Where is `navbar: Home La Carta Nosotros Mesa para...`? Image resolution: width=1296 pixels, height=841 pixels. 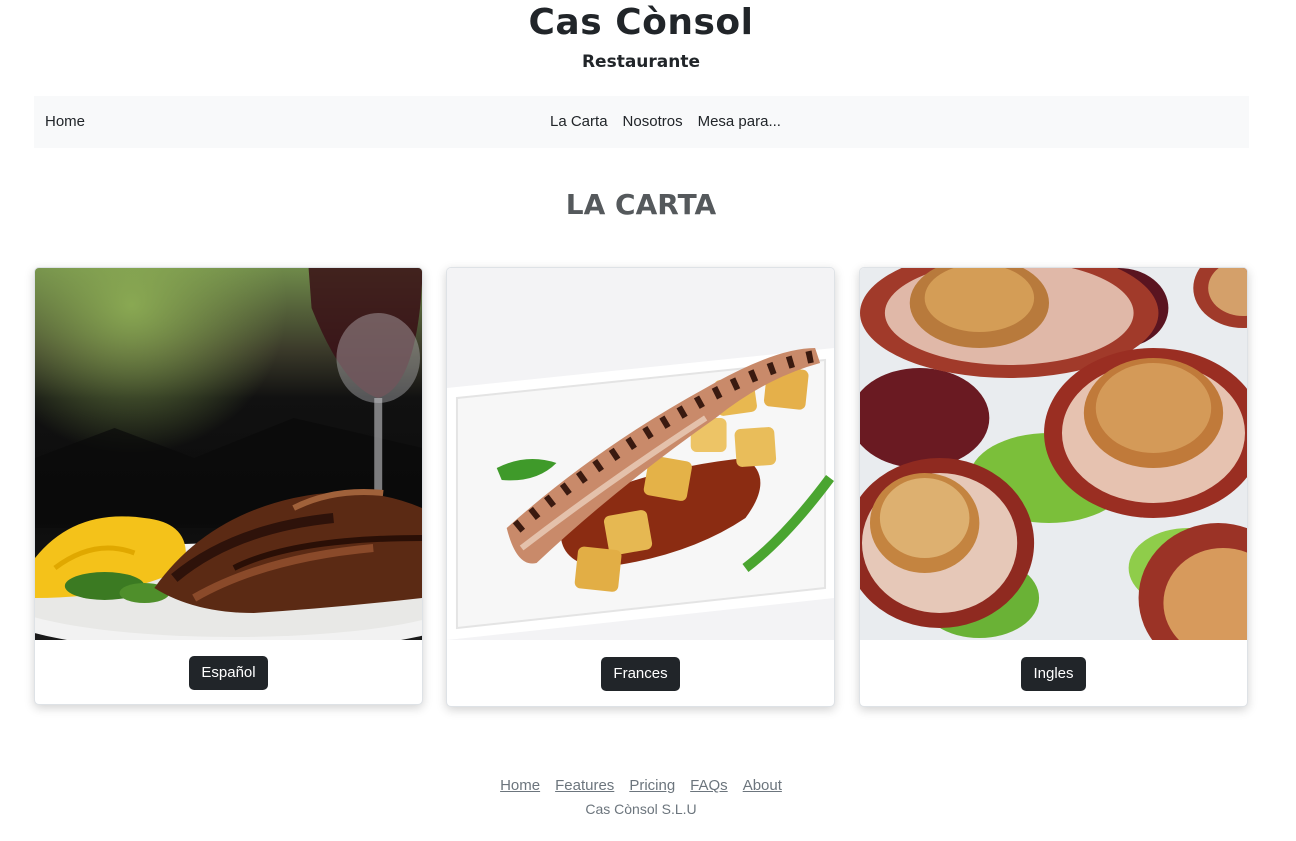
navbar: Home La Carta Nosotros Mesa para... is located at coordinates (641, 122).